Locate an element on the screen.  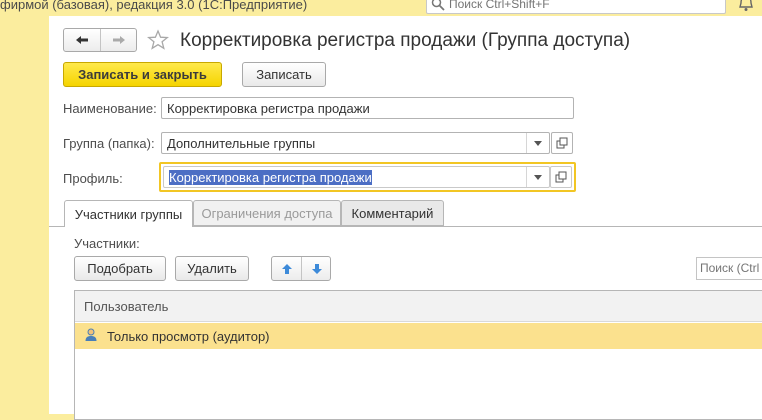
name-field: Корректировка регистра продажи is located at coordinates (367, 108).